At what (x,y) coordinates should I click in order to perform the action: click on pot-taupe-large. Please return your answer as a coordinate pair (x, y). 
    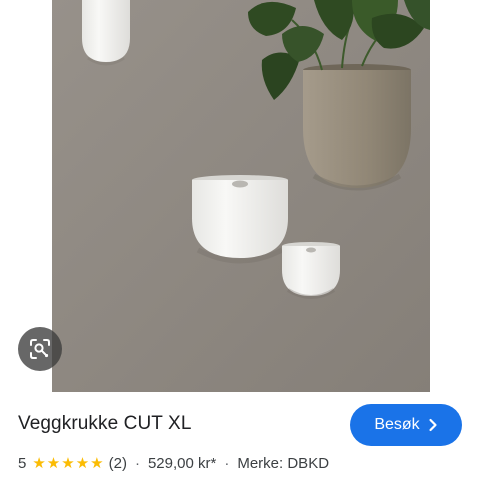
    Looking at the image, I should click on (357, 127).